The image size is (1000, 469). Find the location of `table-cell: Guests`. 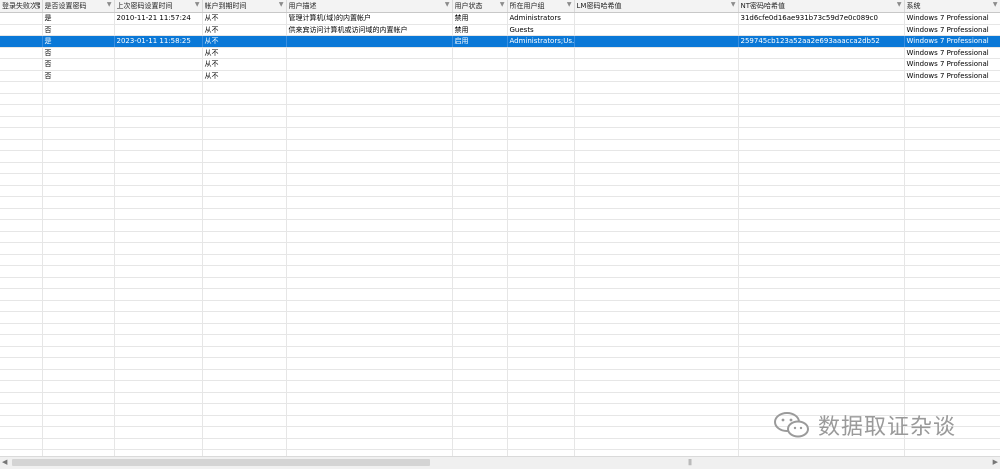

table-cell: Guests is located at coordinates (541, 30).